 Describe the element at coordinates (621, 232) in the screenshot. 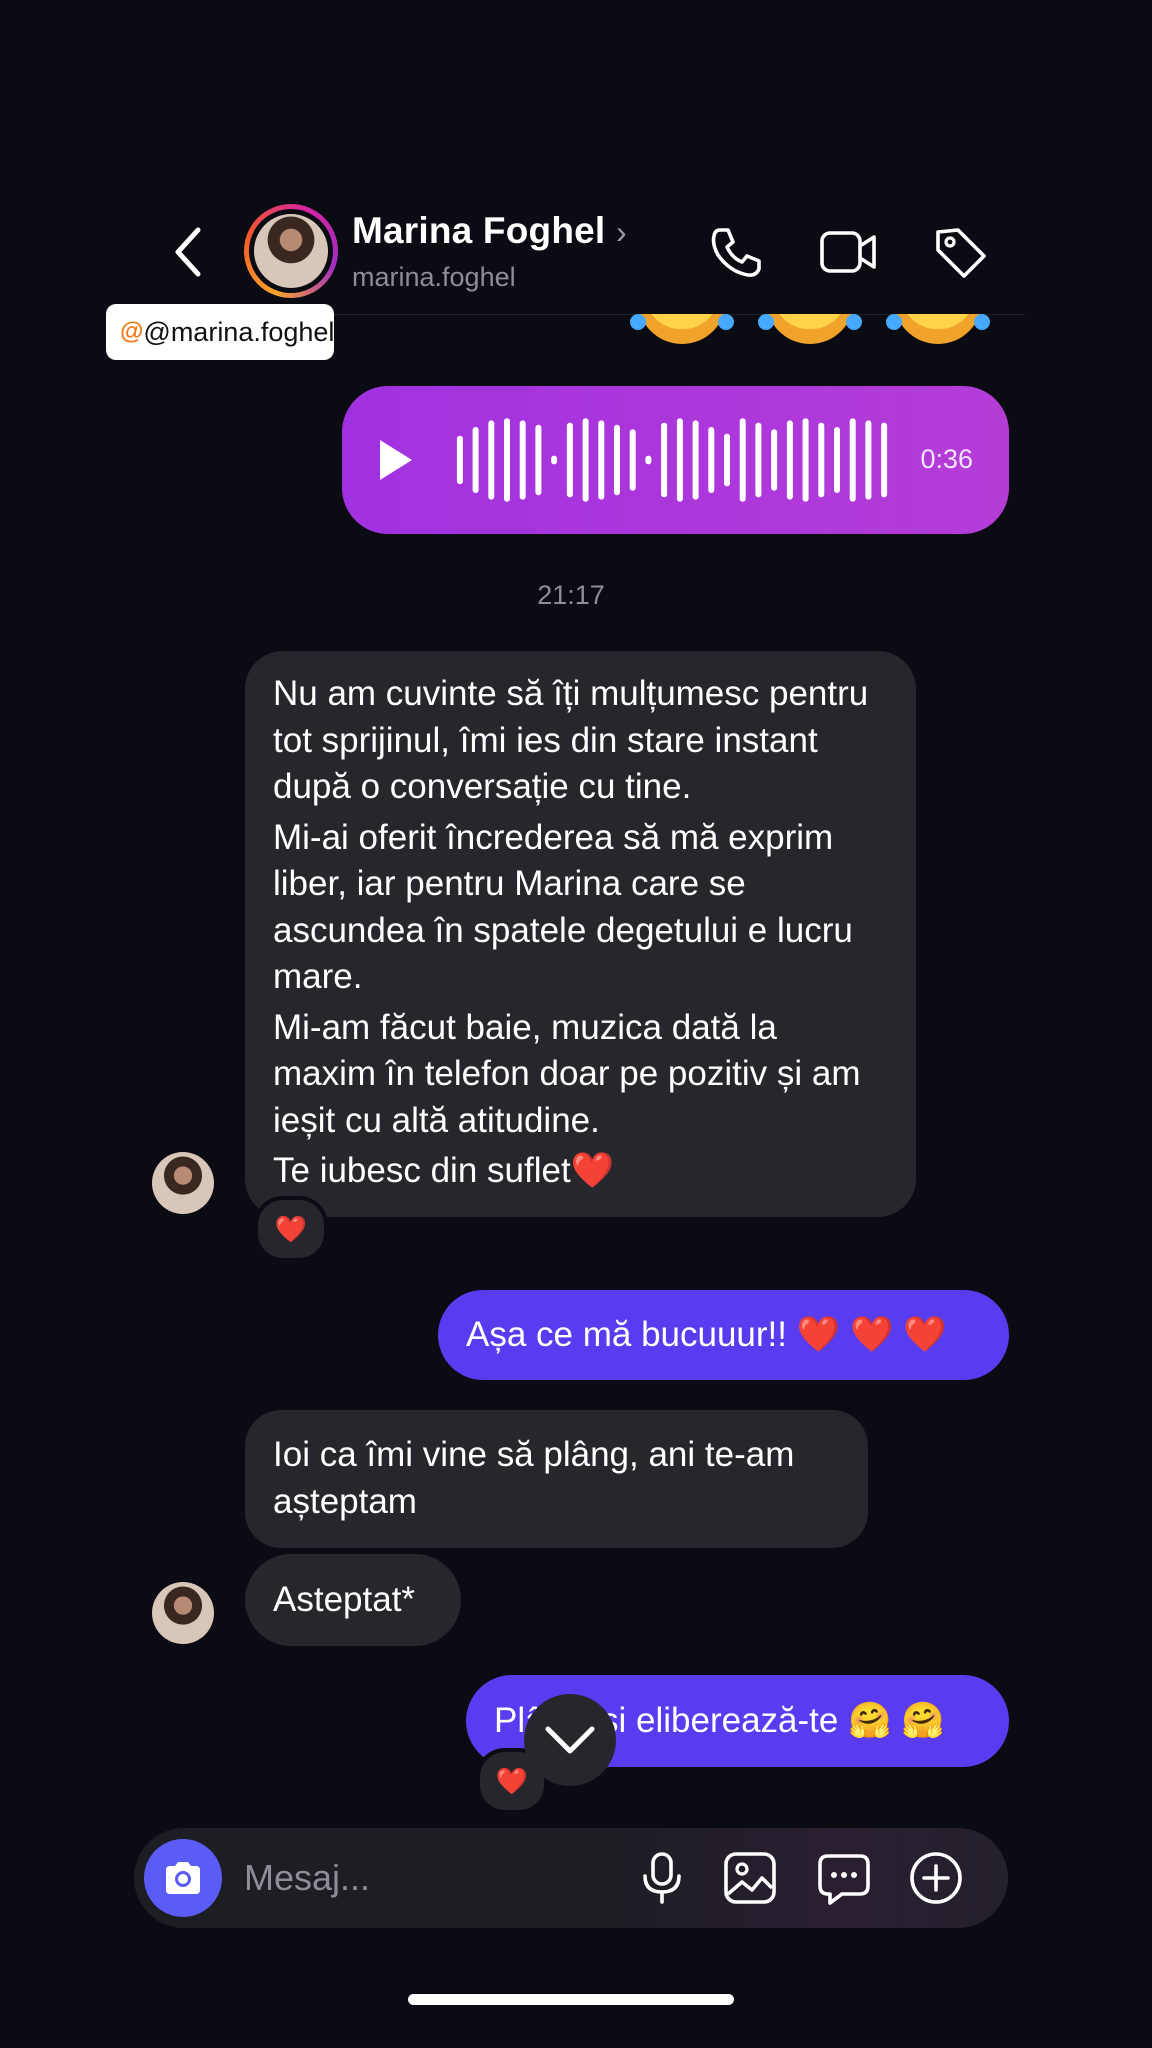

I see `chevron-right-icon: ›` at that location.